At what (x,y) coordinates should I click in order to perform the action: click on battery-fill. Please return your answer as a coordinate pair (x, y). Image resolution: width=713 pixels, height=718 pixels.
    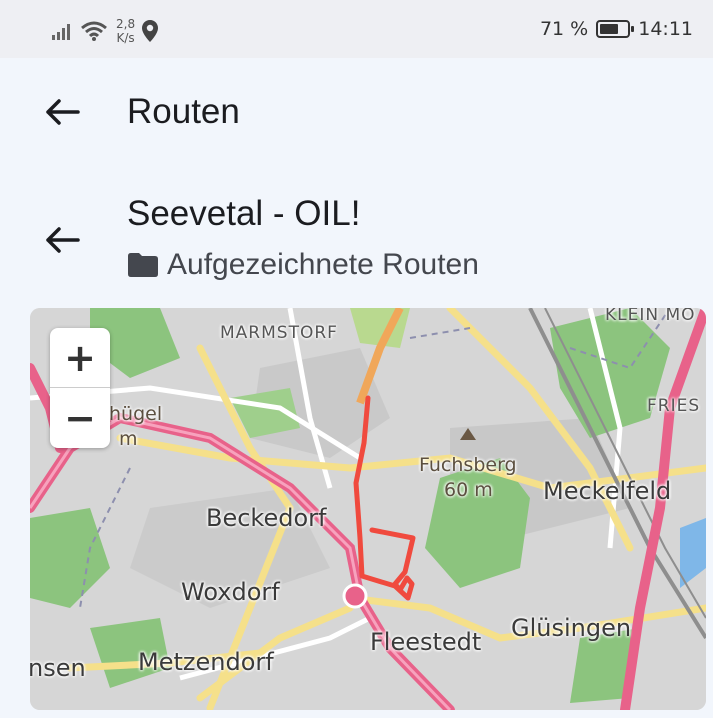
    Looking at the image, I should click on (609, 29).